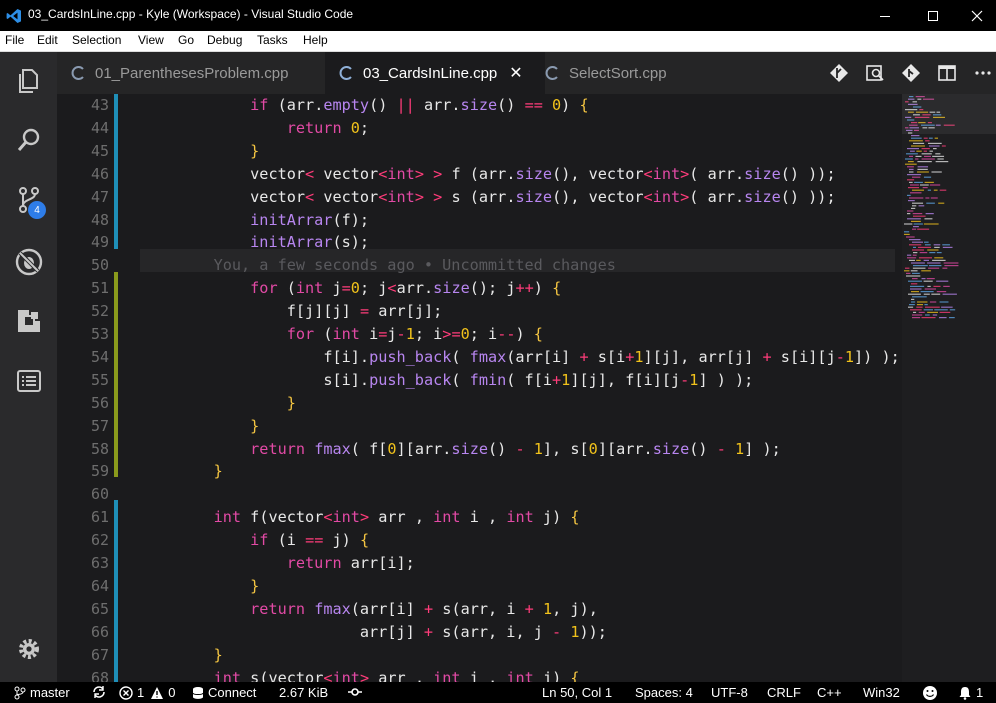  What do you see at coordinates (435, 73) in the screenshot?
I see `tab-cards-in-line: 03_CardsInLine.cpp ✕` at bounding box center [435, 73].